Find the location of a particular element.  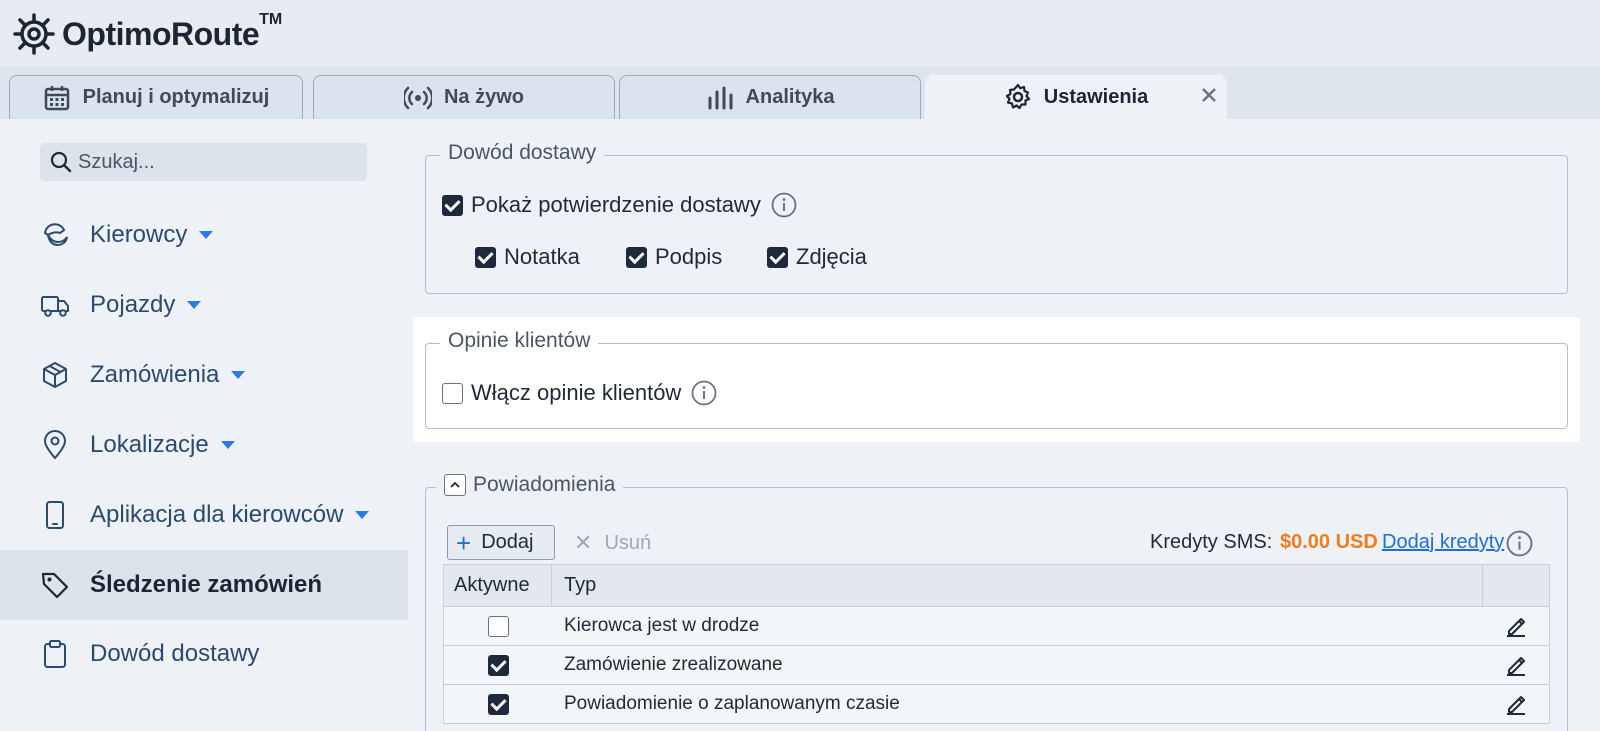

sidebar-item-label: Śledzenie zamówień is located at coordinates (206, 584).